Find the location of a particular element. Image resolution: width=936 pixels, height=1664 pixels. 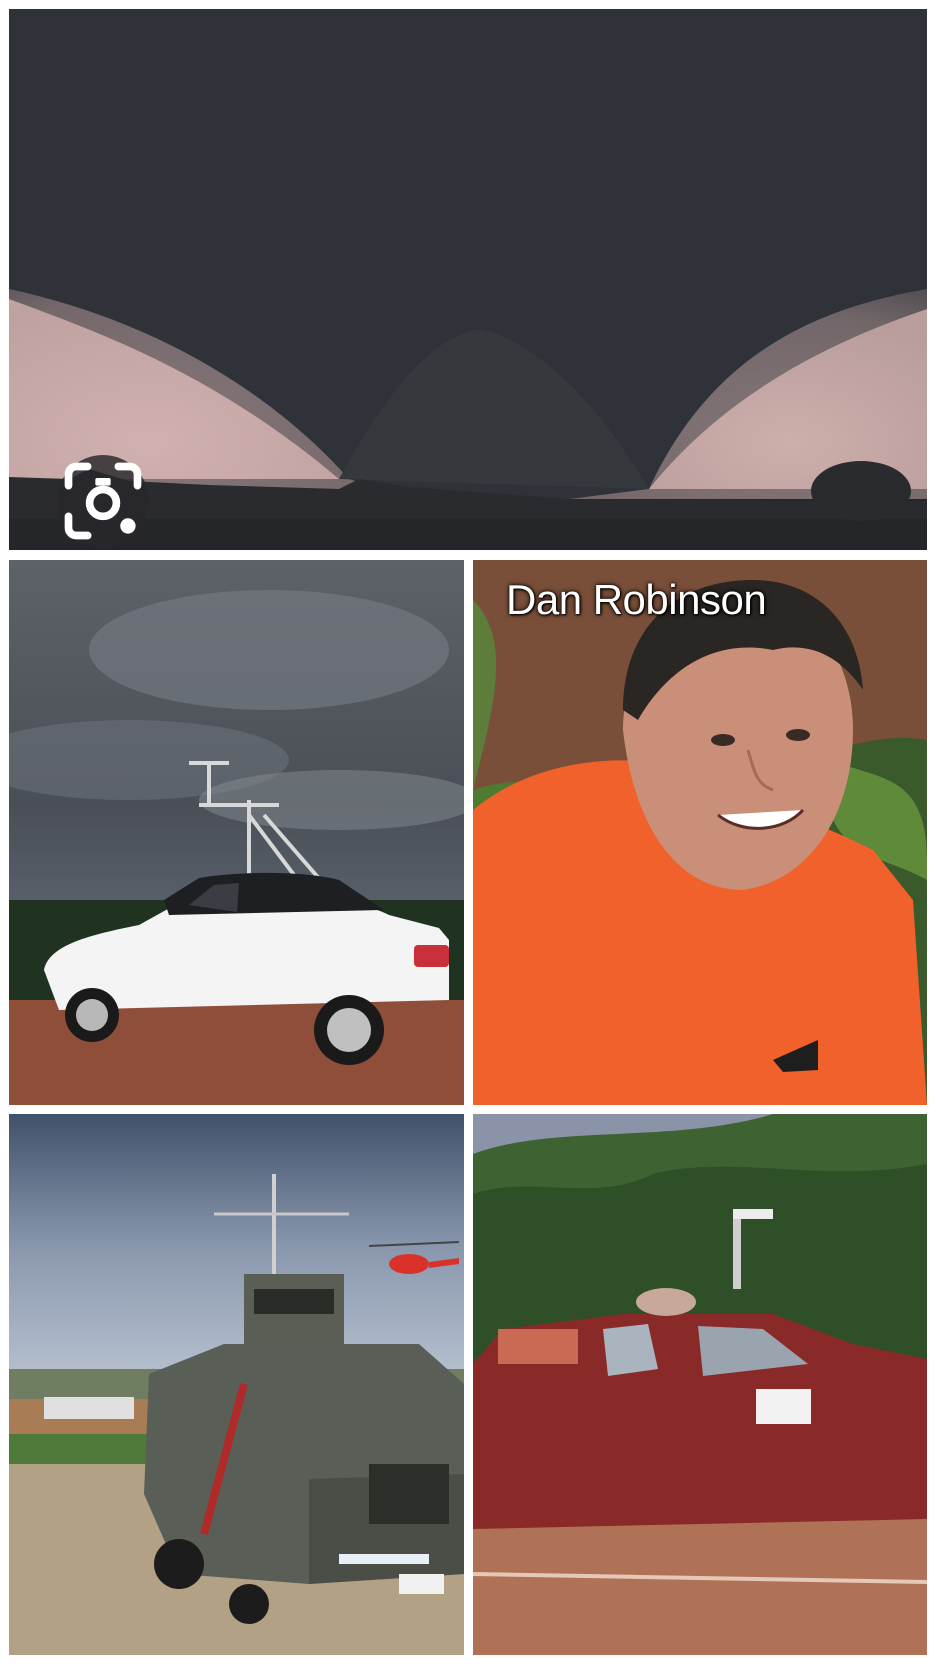

google-lens-button is located at coordinates (103, 501).